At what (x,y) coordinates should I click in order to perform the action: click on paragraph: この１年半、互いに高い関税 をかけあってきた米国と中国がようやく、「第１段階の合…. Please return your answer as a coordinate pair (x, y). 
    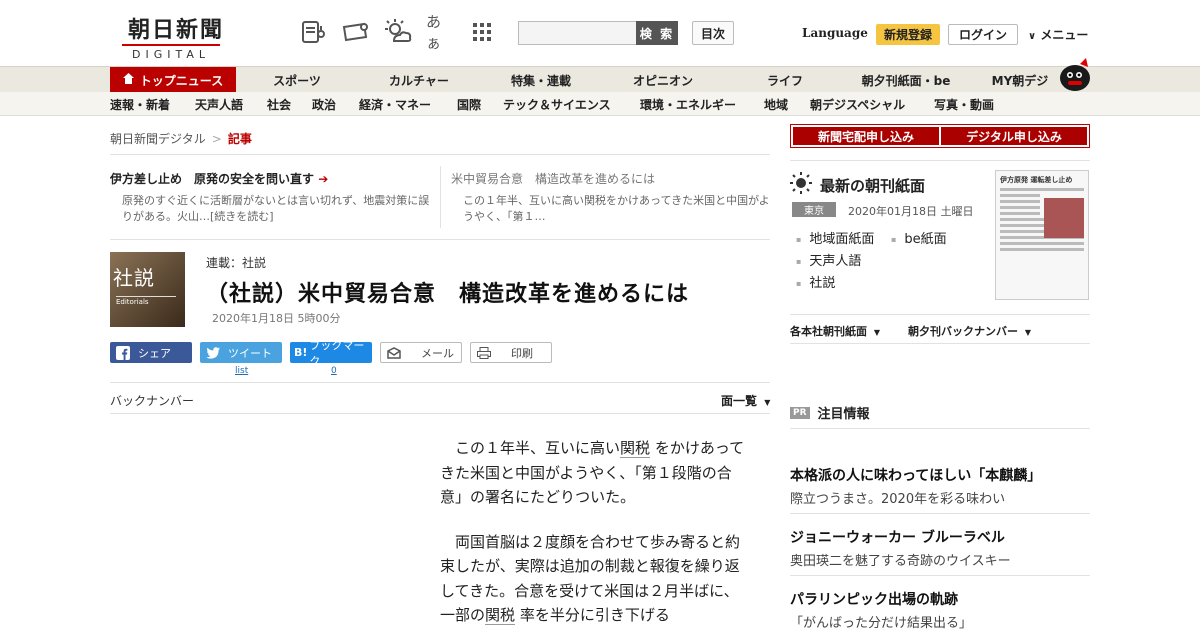
    Looking at the image, I should click on (595, 473).